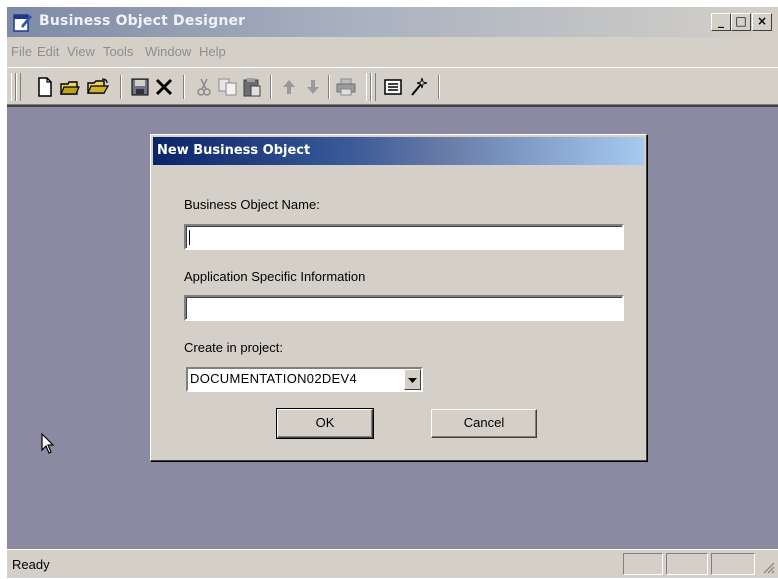 Image resolution: width=778 pixels, height=579 pixels. I want to click on move-down-icon, so click(313, 87).